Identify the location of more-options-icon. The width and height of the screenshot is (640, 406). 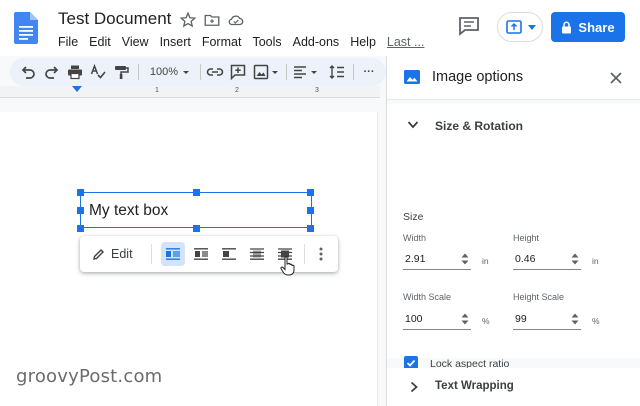
(321, 254).